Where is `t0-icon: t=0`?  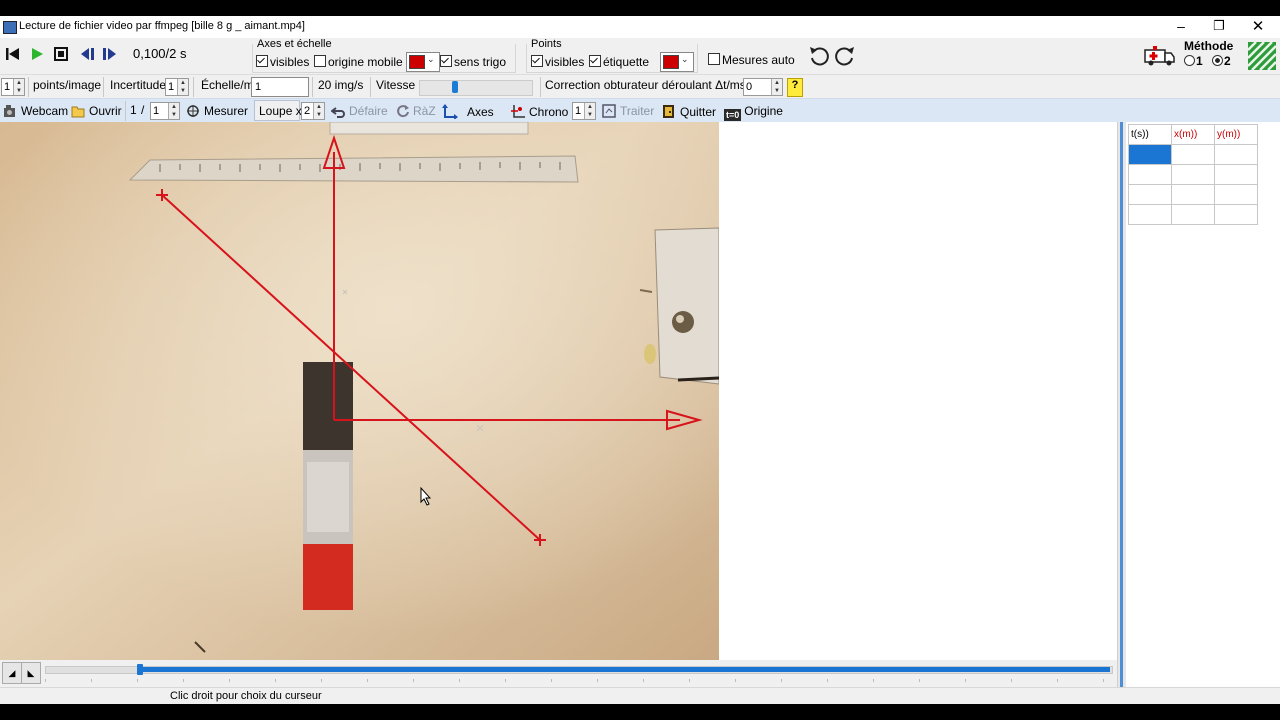 t0-icon: t=0 is located at coordinates (733, 115).